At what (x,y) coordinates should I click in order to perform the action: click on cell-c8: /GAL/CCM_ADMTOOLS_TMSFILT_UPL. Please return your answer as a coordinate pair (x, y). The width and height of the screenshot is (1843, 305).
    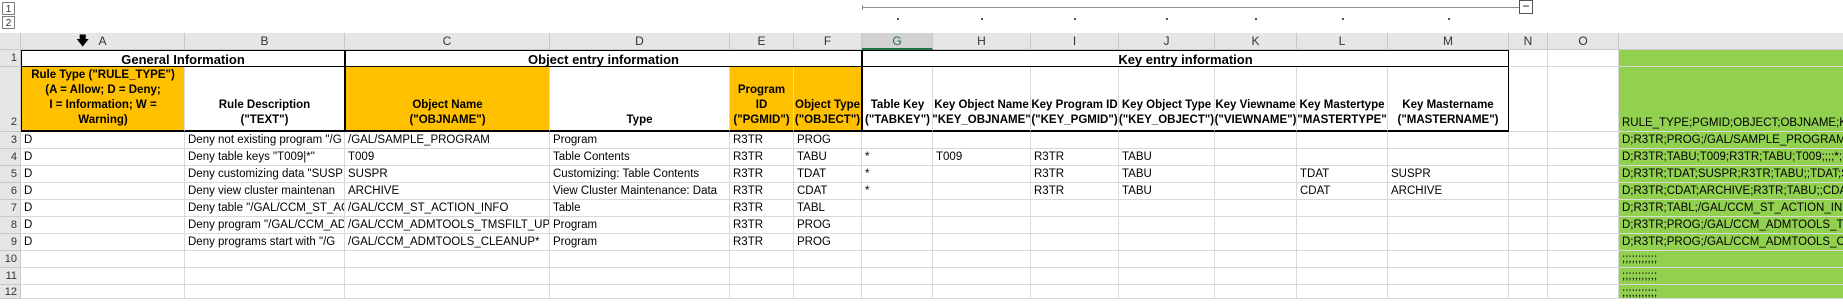
    Looking at the image, I should click on (447, 225).